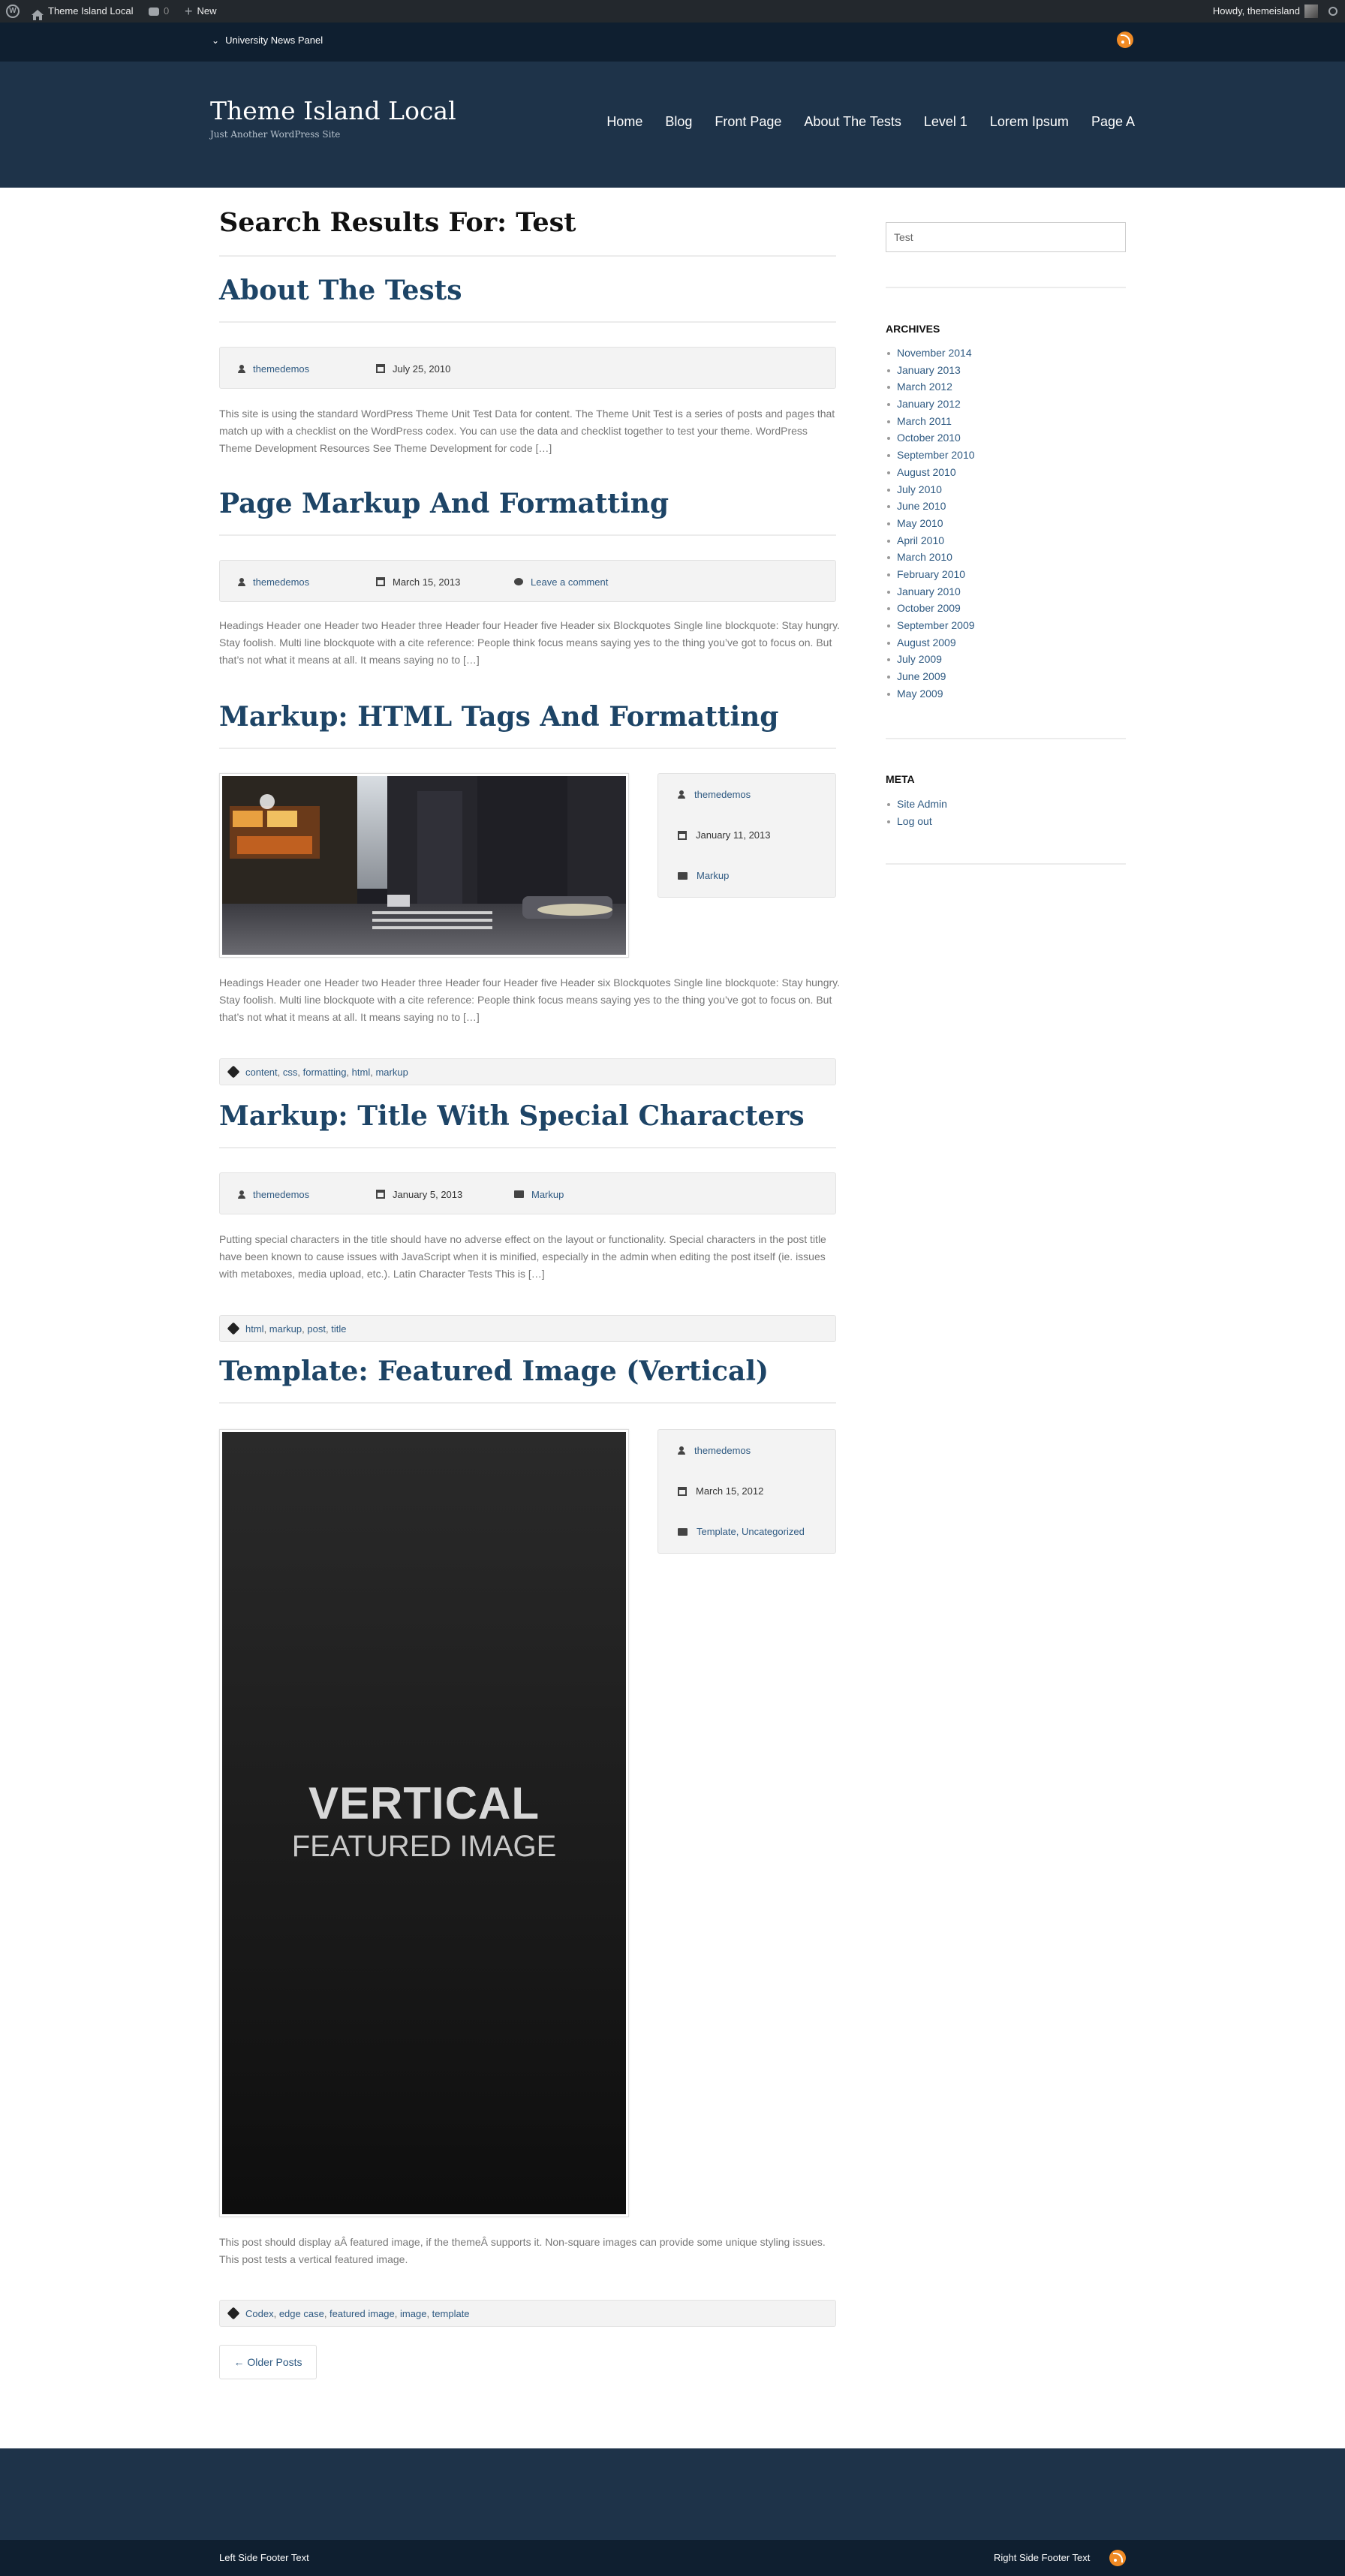 The image size is (1345, 2576). What do you see at coordinates (233, 1072) in the screenshot?
I see `tag-icon` at bounding box center [233, 1072].